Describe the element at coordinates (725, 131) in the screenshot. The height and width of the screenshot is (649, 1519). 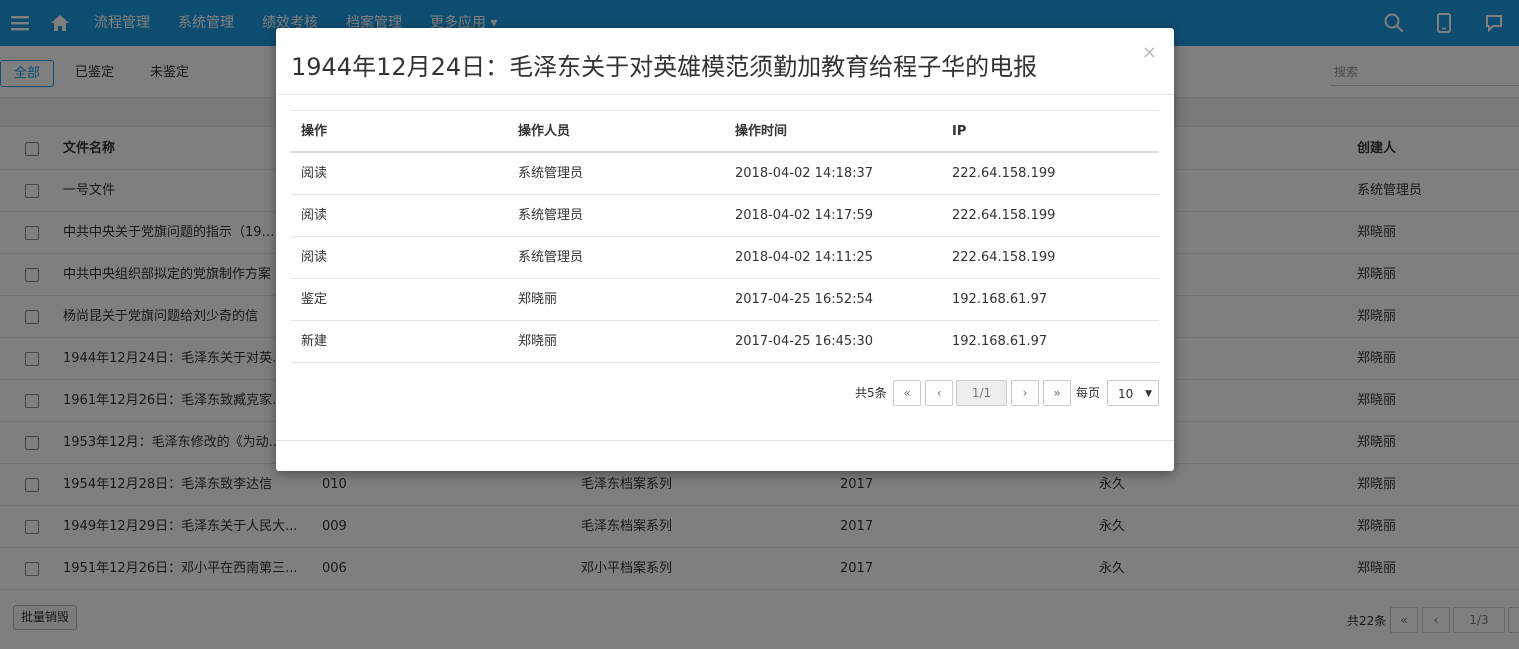
I see `log-header-row: 操作 操作人员 操作时间 IP` at that location.